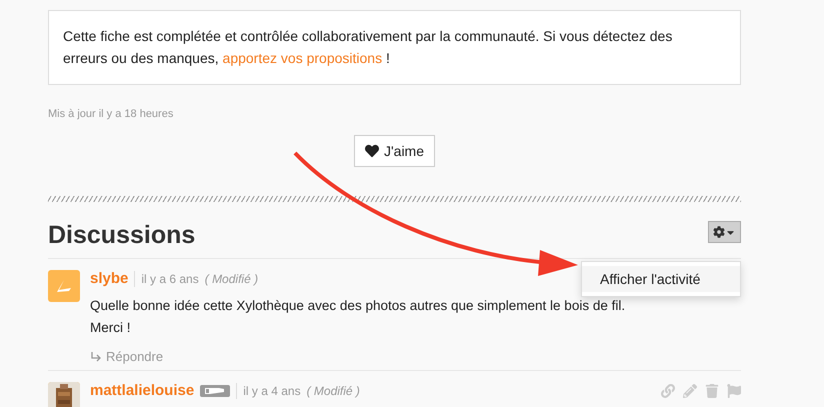 The image size is (824, 407). Describe the element at coordinates (170, 279) in the screenshot. I see `comment-time: il y a 6 ans` at that location.